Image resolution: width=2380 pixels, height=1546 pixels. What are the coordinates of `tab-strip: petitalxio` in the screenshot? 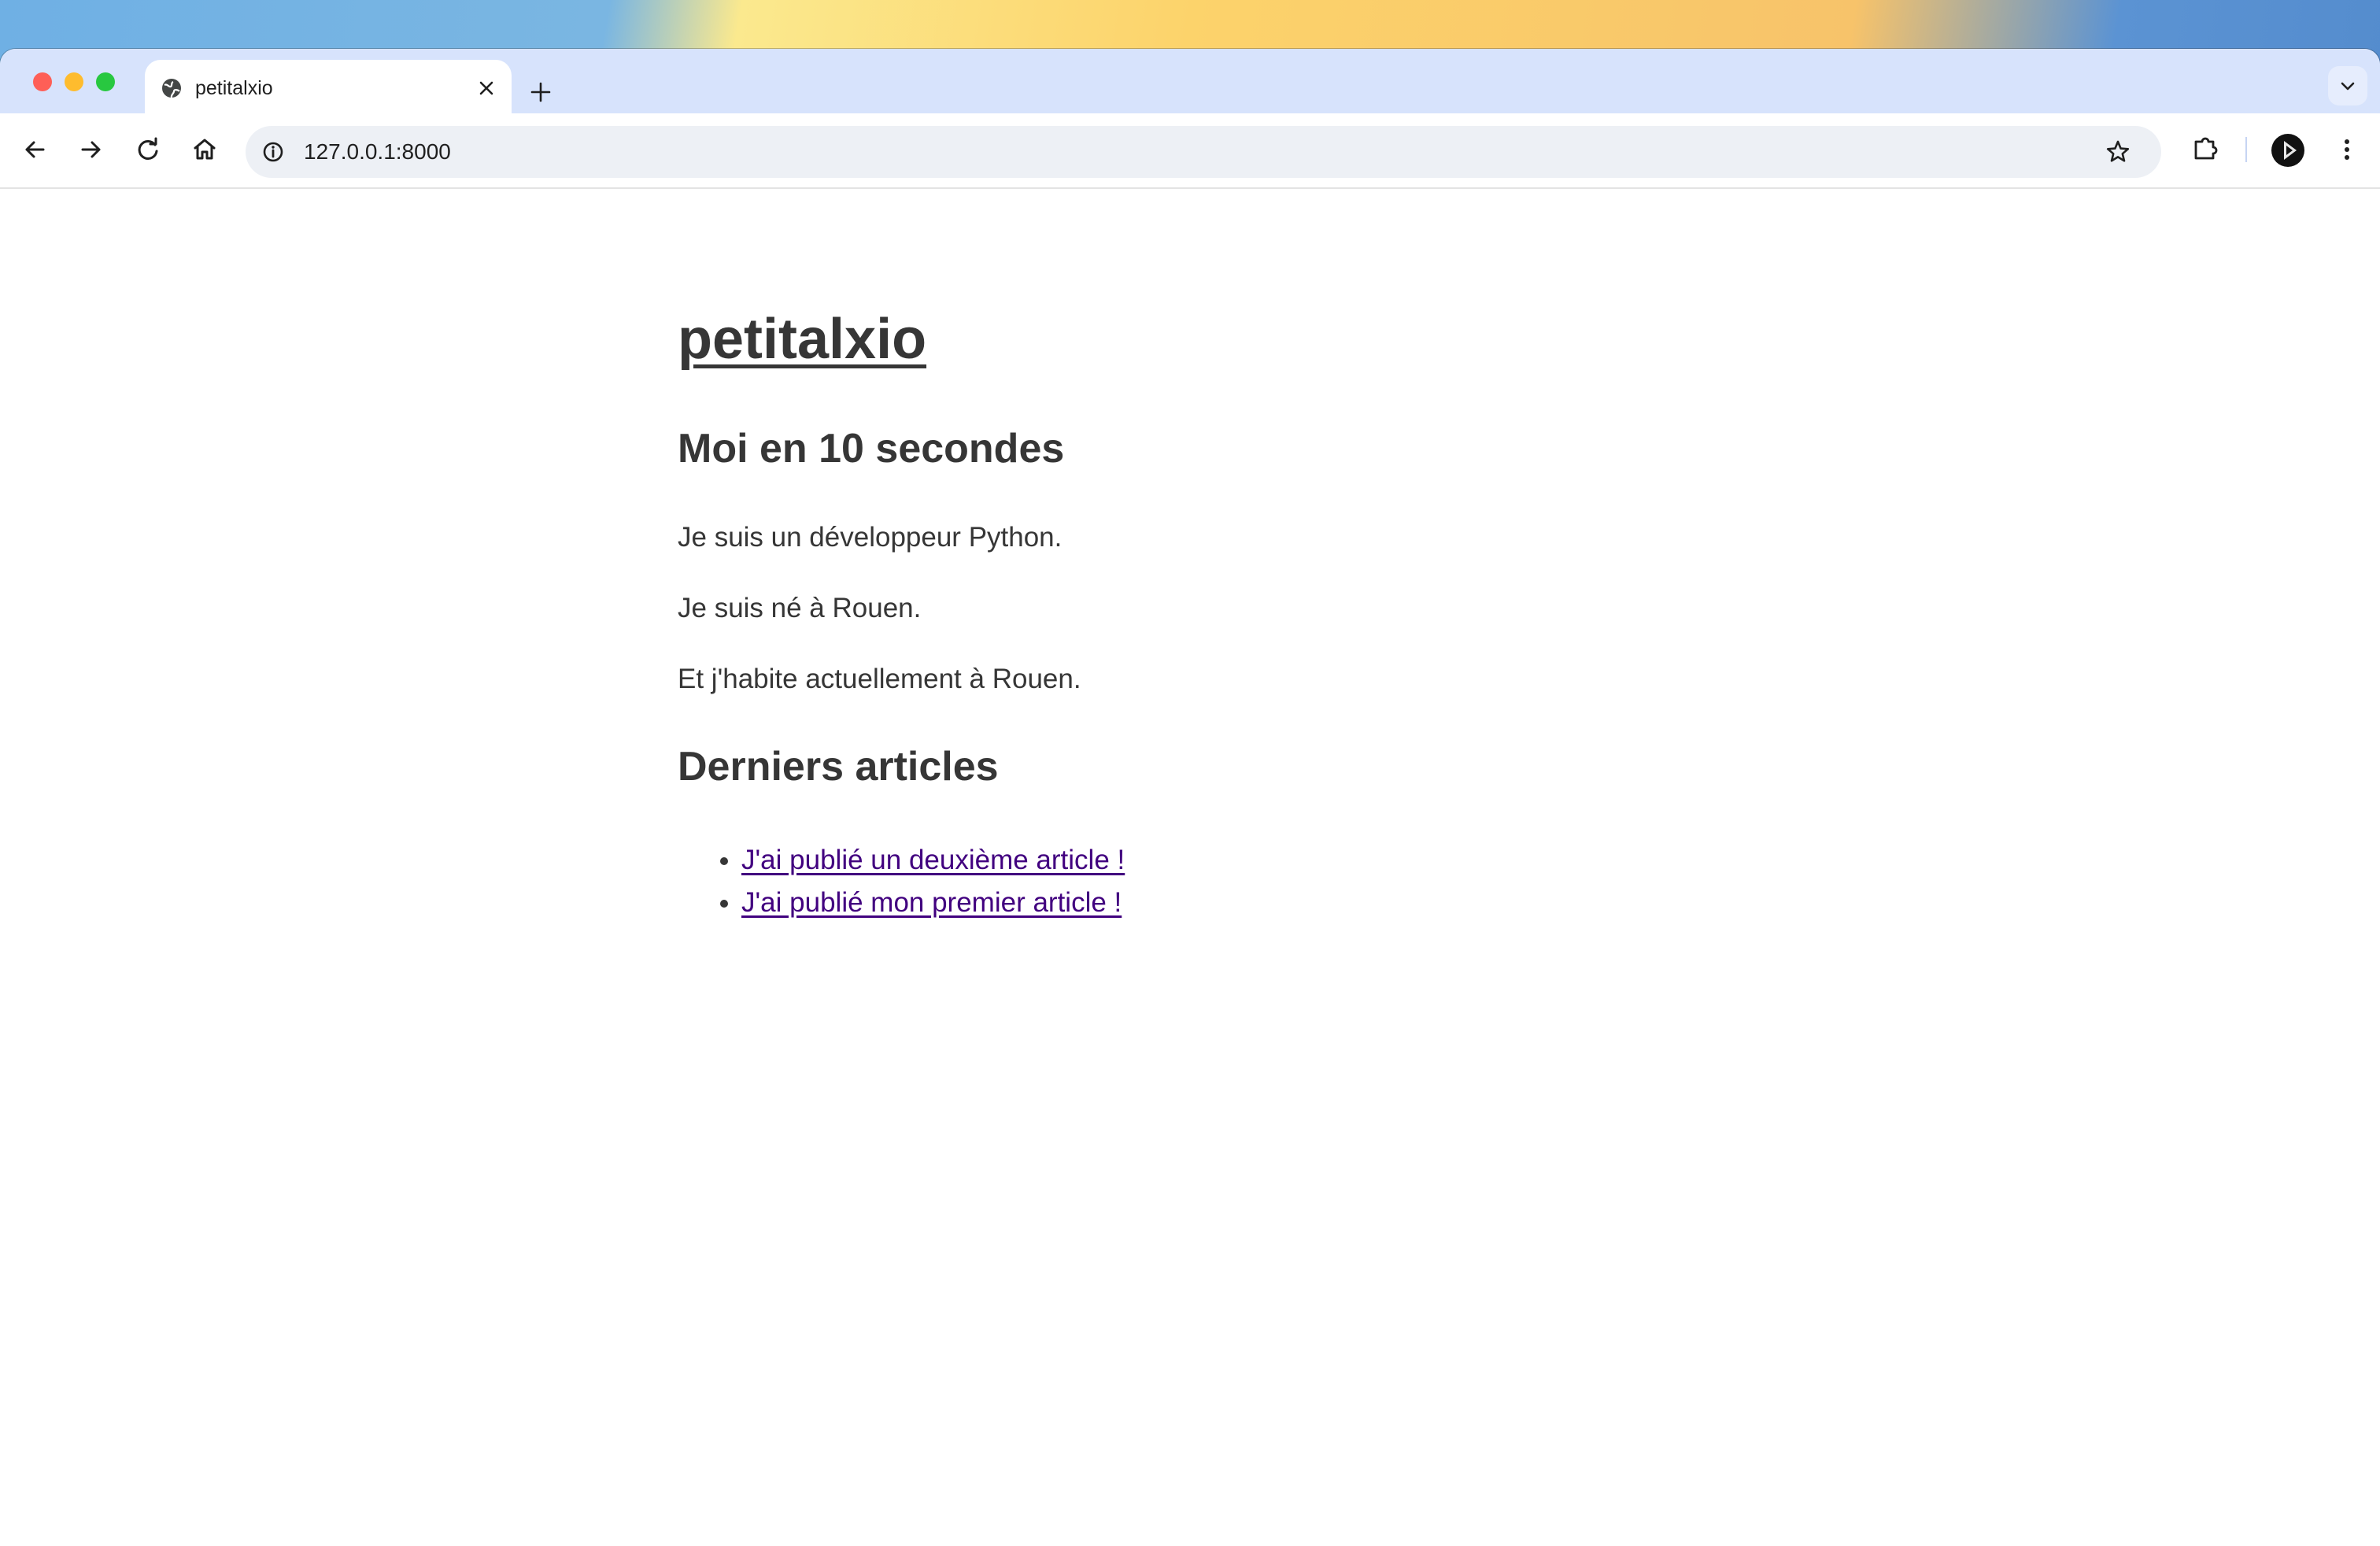 It's located at (1190, 81).